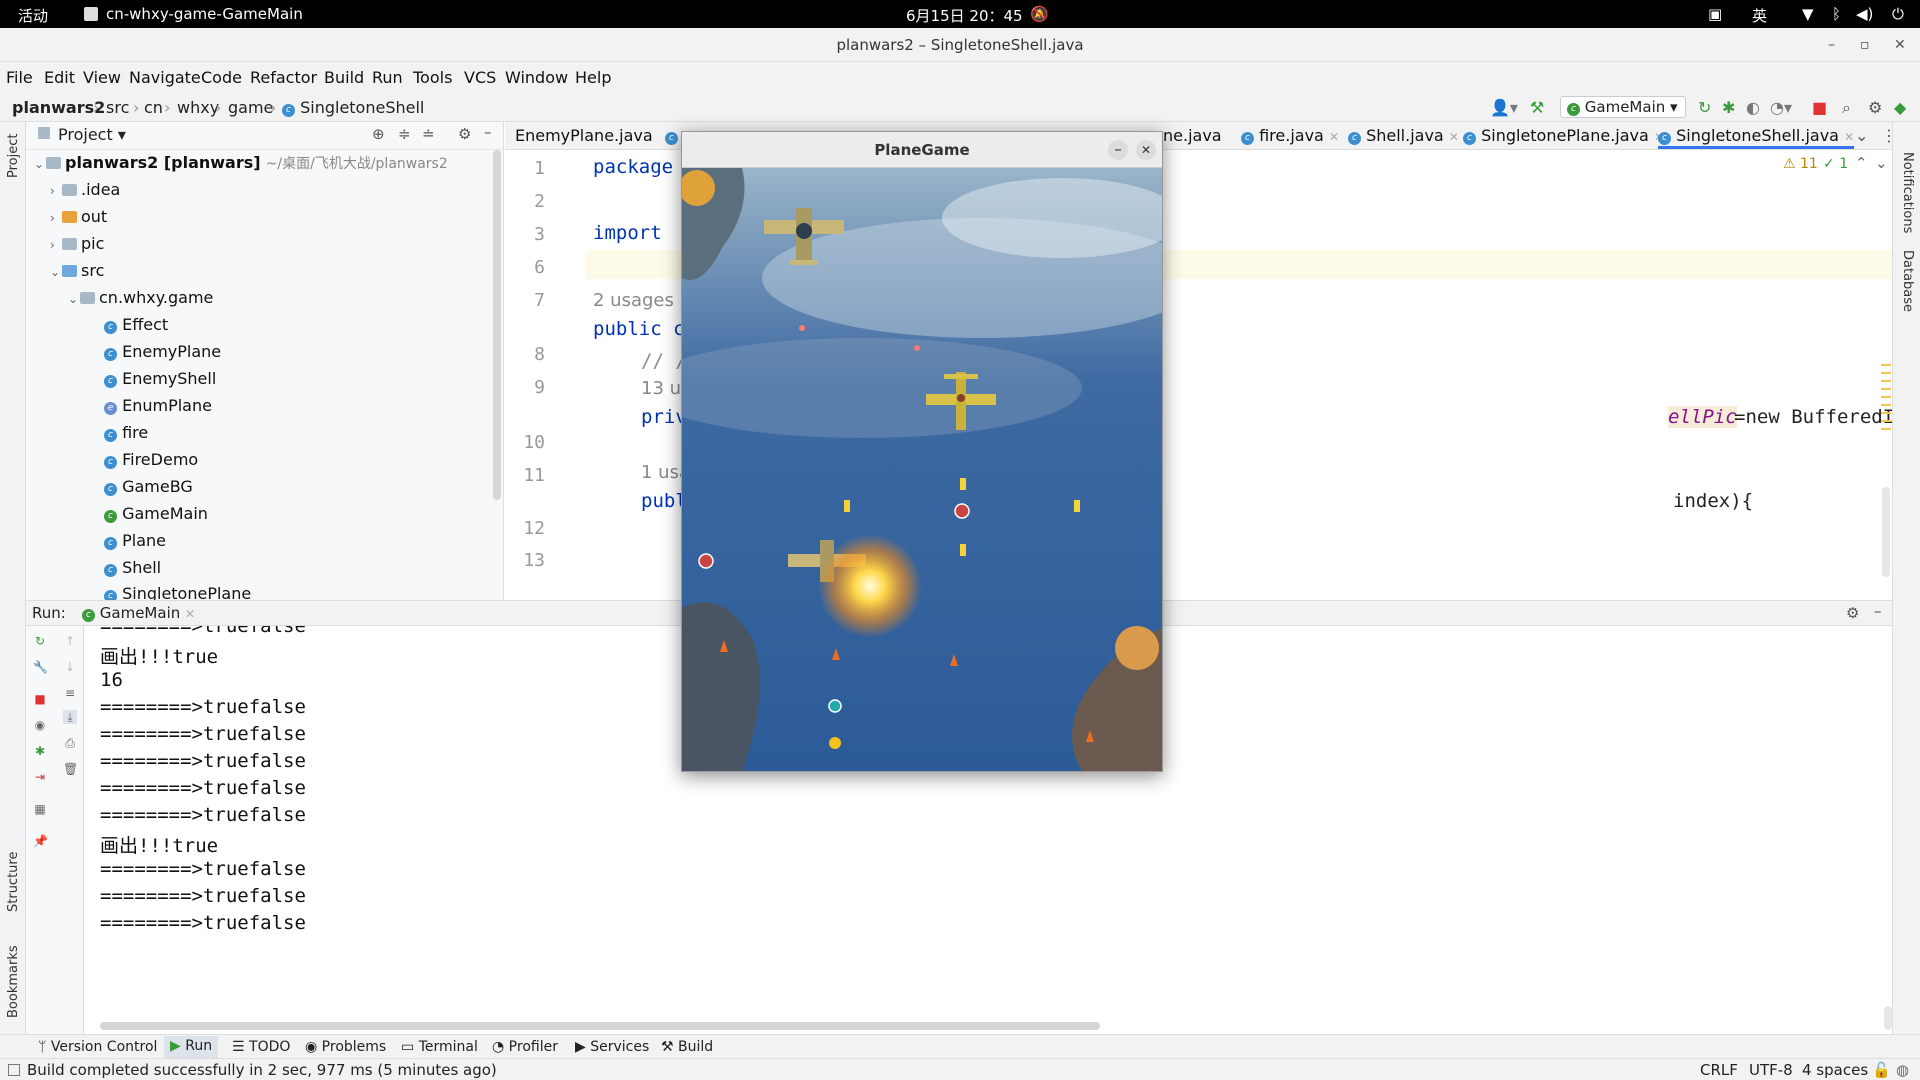  I want to click on chevron-down-icon: ⌄, so click(1881, 163).